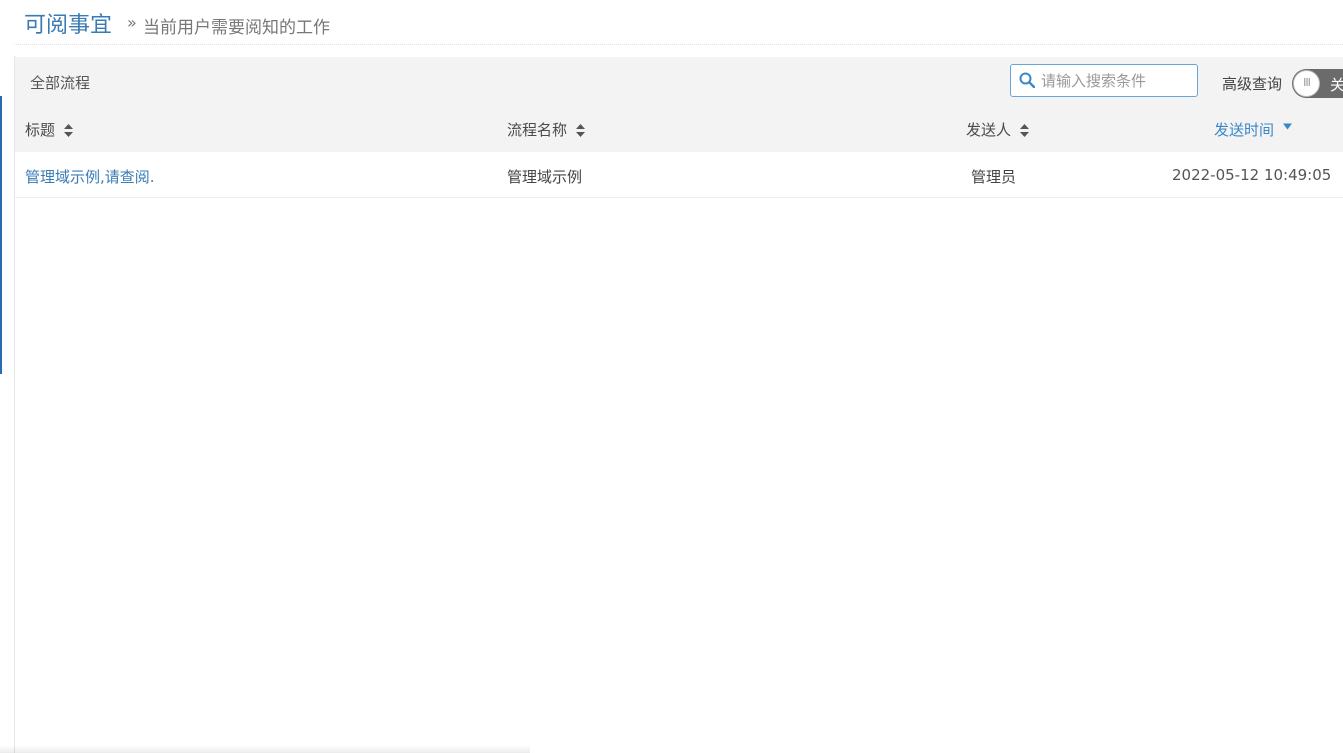 Image resolution: width=1343 pixels, height=753 pixels. Describe the element at coordinates (671, 23) in the screenshot. I see `page-header: 可阅事宜 » 当前用户需要阅知的工作` at that location.